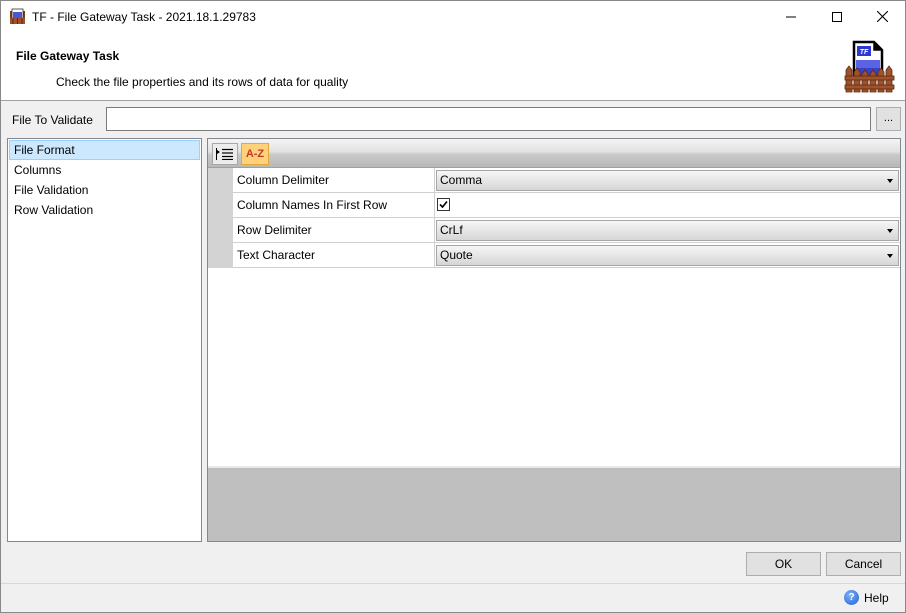  Describe the element at coordinates (554, 153) in the screenshot. I see `property-grid-toolbar: A-Z` at that location.